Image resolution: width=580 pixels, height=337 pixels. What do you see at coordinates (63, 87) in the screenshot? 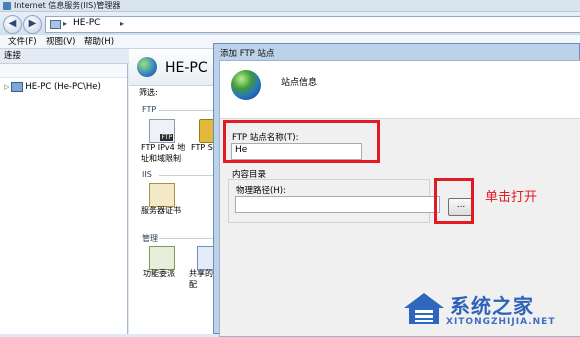
I see `tree-node-label: HE-PC (He-PC\He)` at bounding box center [63, 87].